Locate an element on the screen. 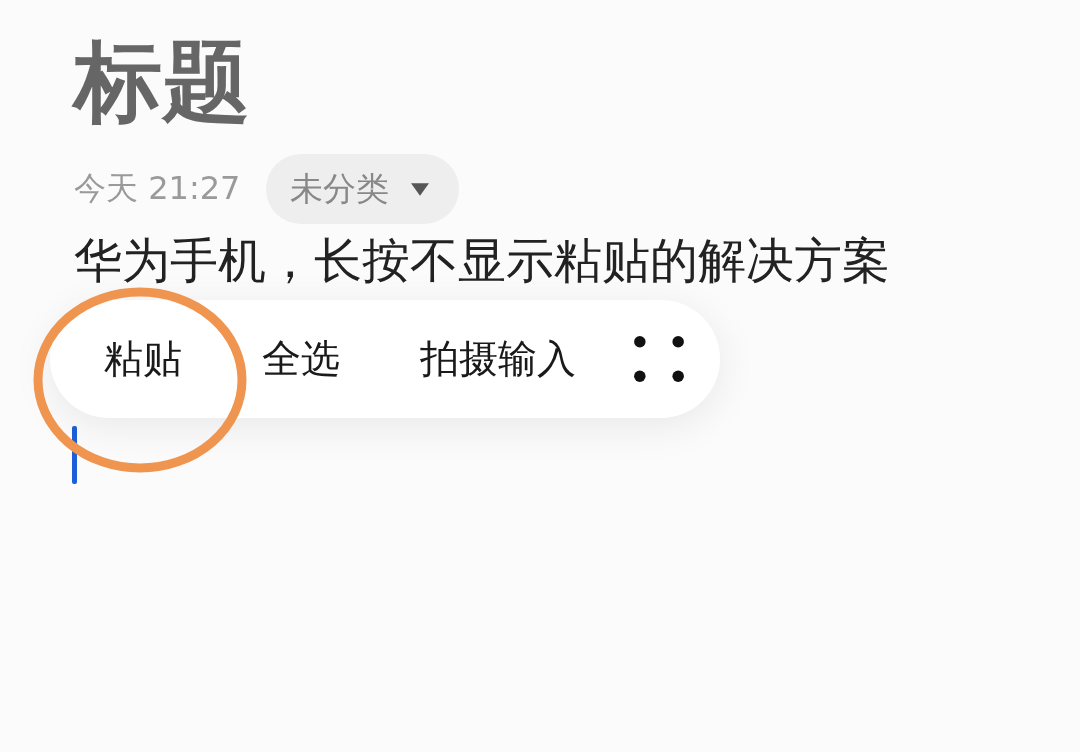  more-dots-icon is located at coordinates (659, 359).